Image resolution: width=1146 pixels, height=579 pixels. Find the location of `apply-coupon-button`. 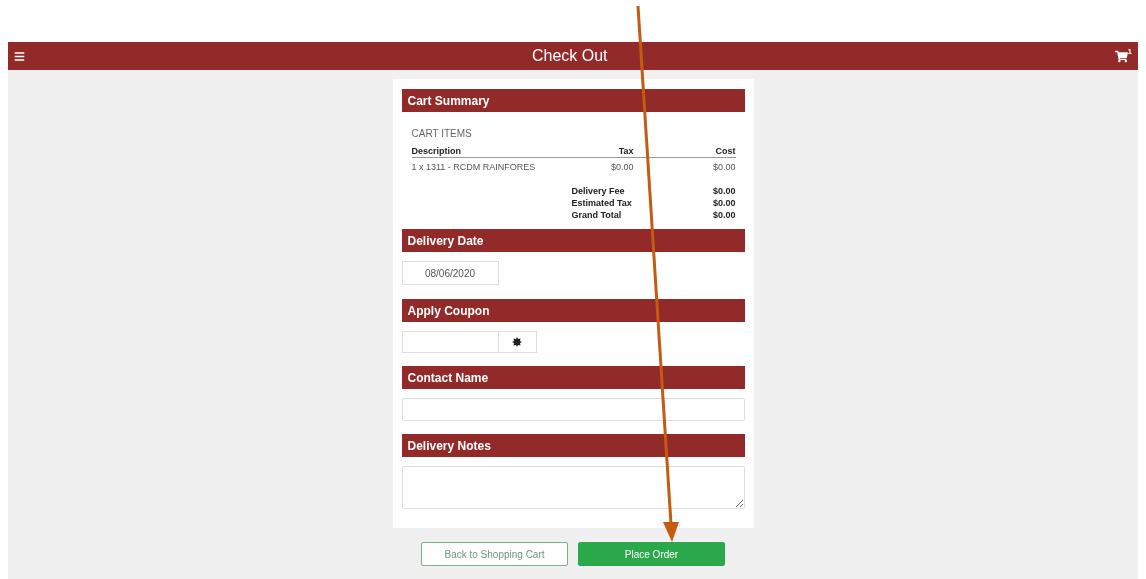

apply-coupon-button is located at coordinates (517, 342).